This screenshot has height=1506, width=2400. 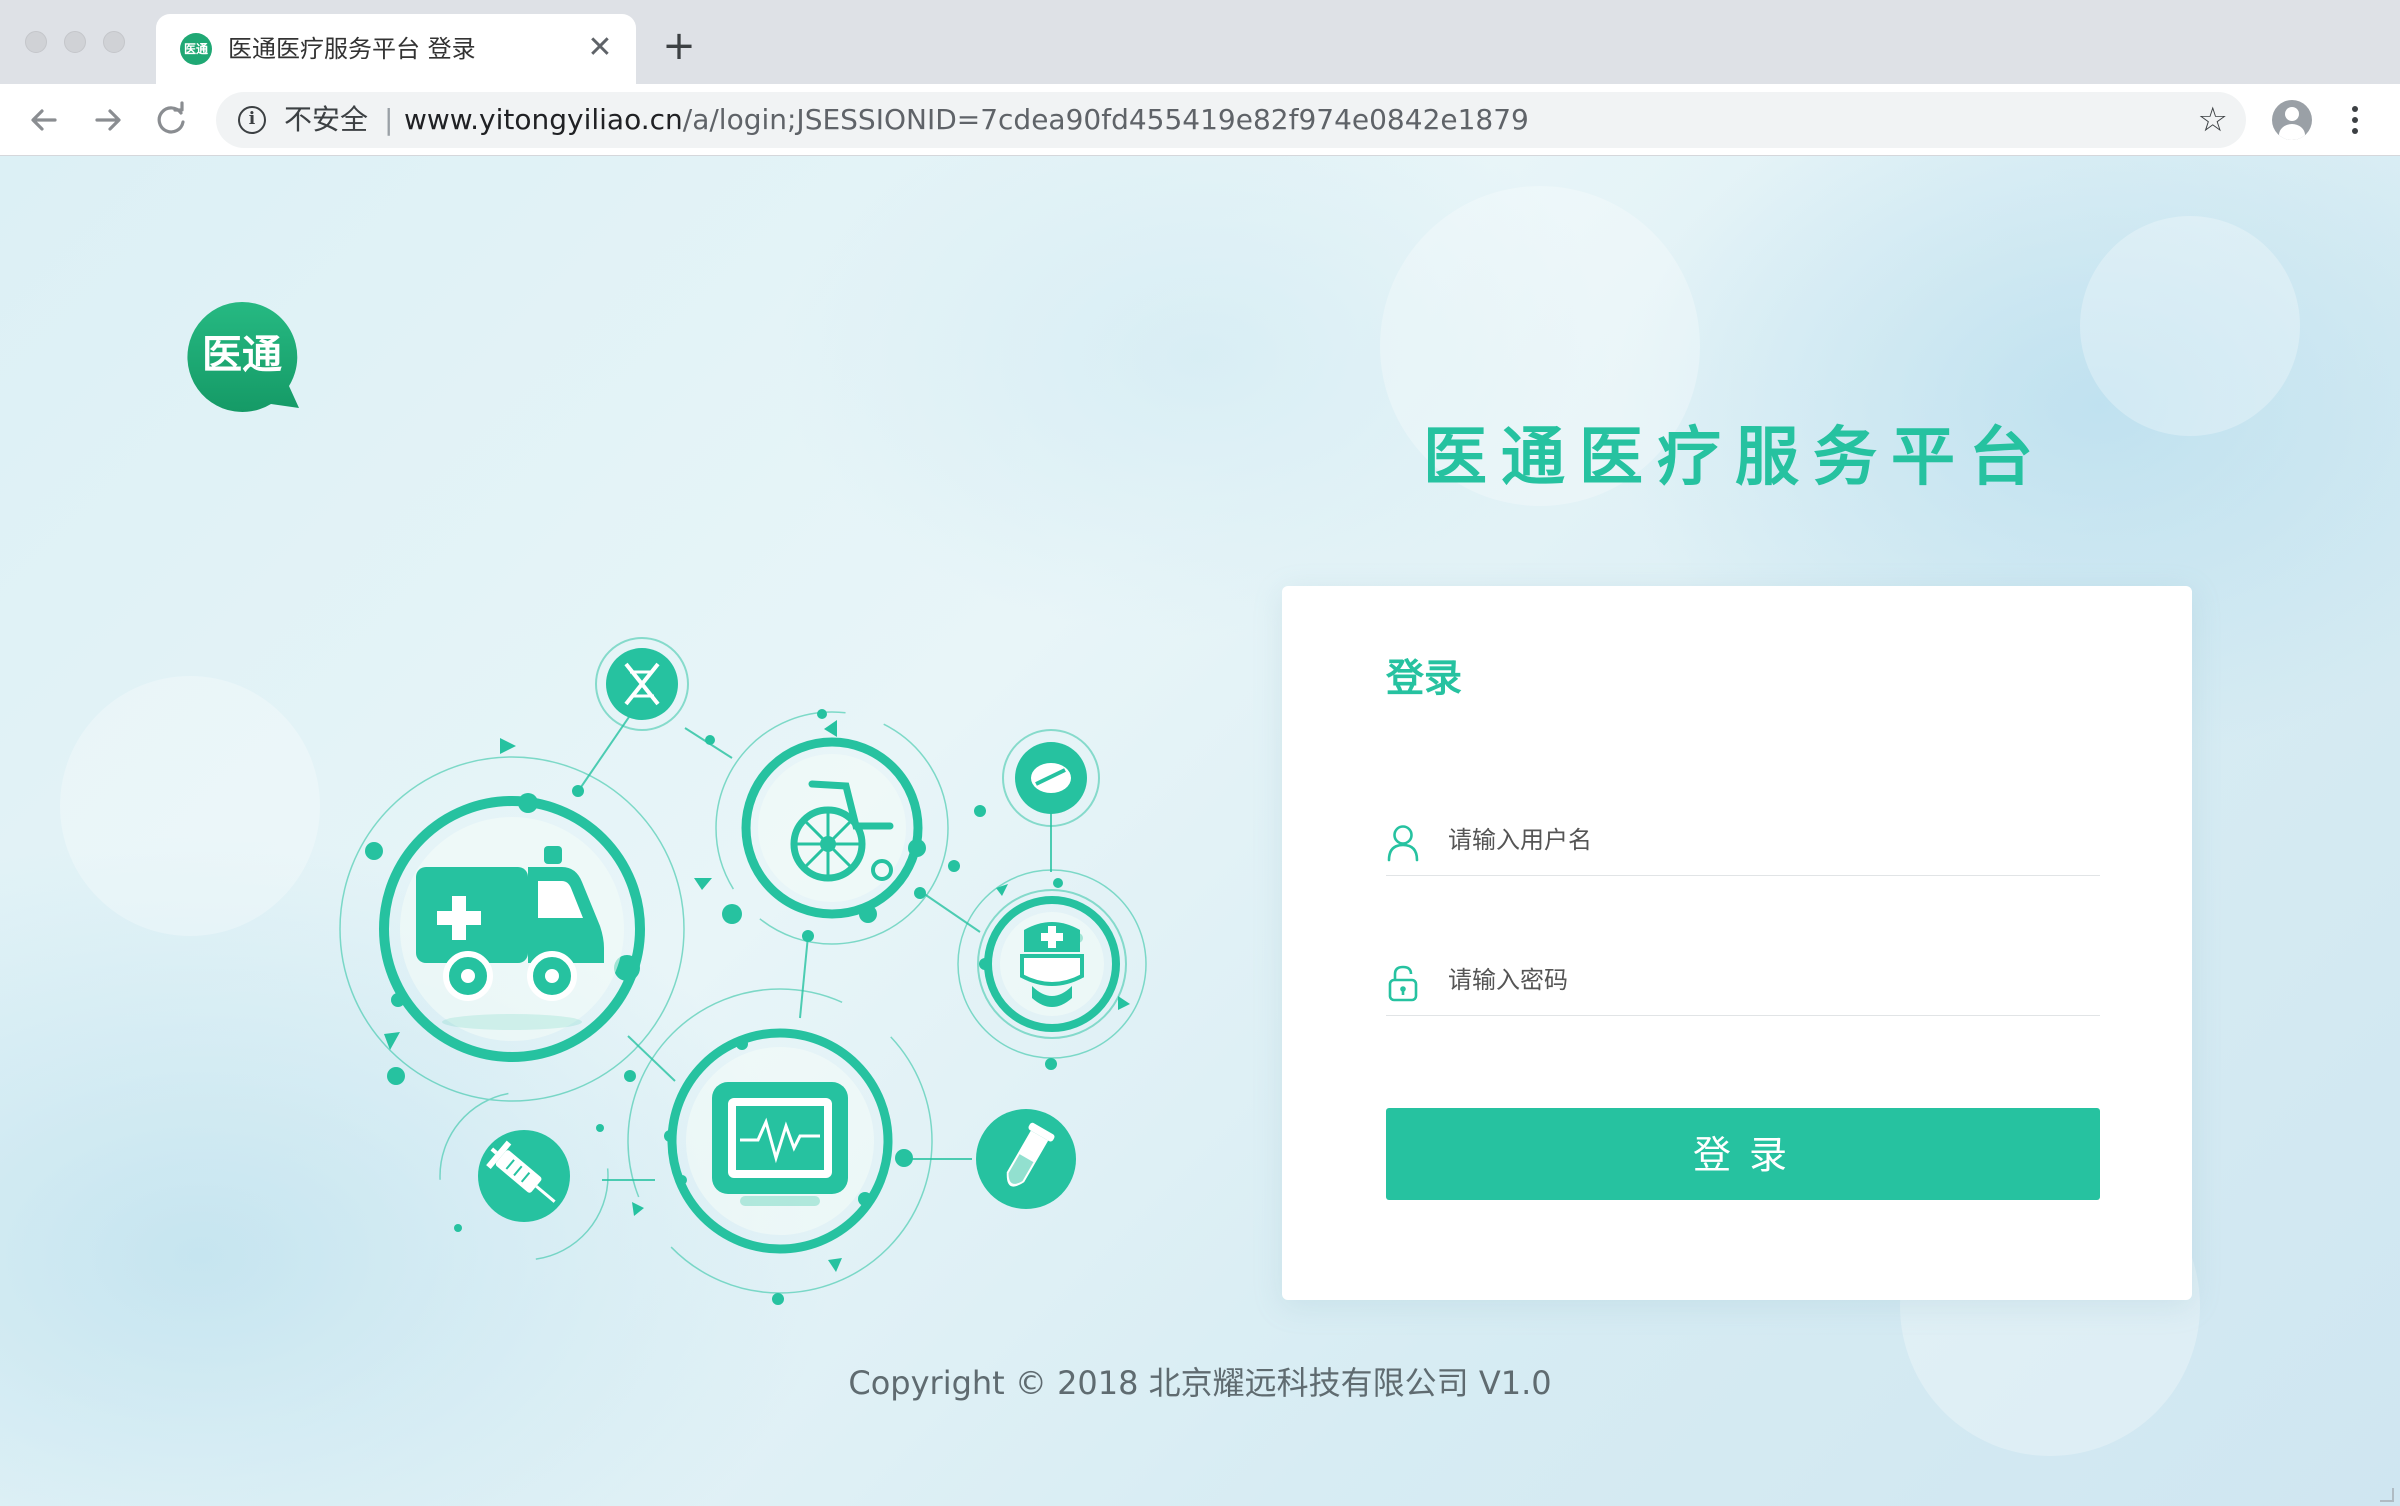 I want to click on url-host: www.yitongyiliao.cn, so click(x=543, y=119).